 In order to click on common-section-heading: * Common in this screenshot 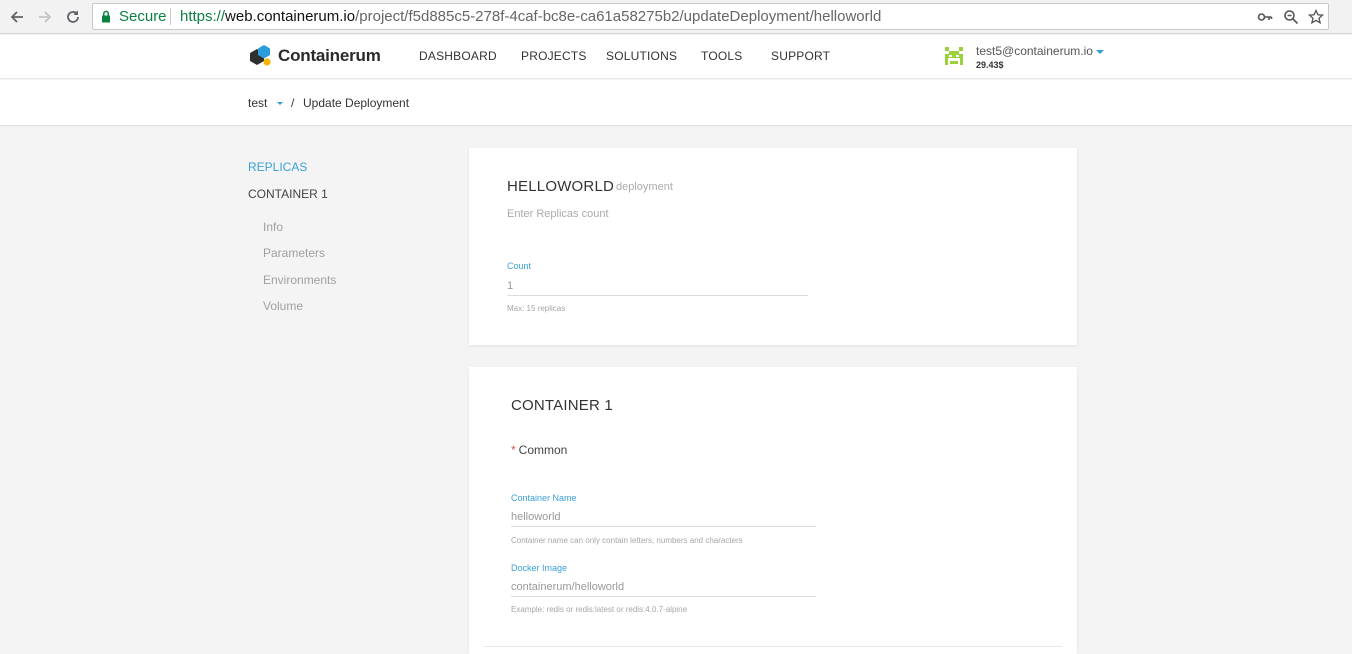, I will do `click(539, 450)`.